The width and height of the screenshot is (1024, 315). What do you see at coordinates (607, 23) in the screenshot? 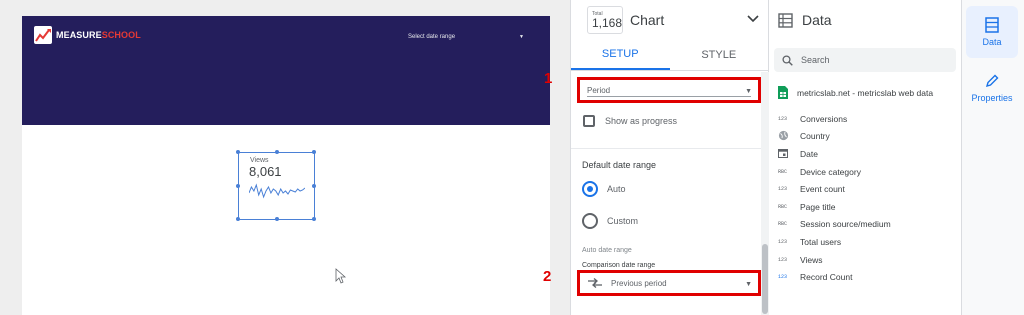
I see `chart-type-value: 1,168` at bounding box center [607, 23].